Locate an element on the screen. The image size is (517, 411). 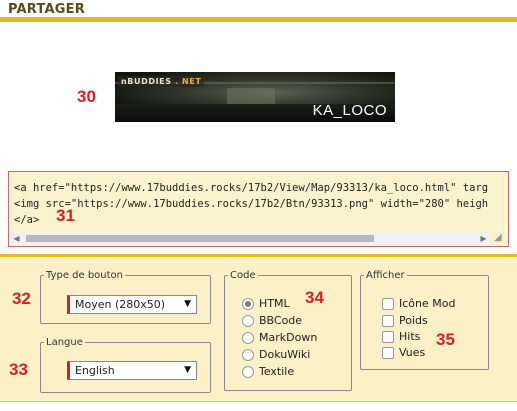
button-type-legend: Type de bouton is located at coordinates (85, 275).